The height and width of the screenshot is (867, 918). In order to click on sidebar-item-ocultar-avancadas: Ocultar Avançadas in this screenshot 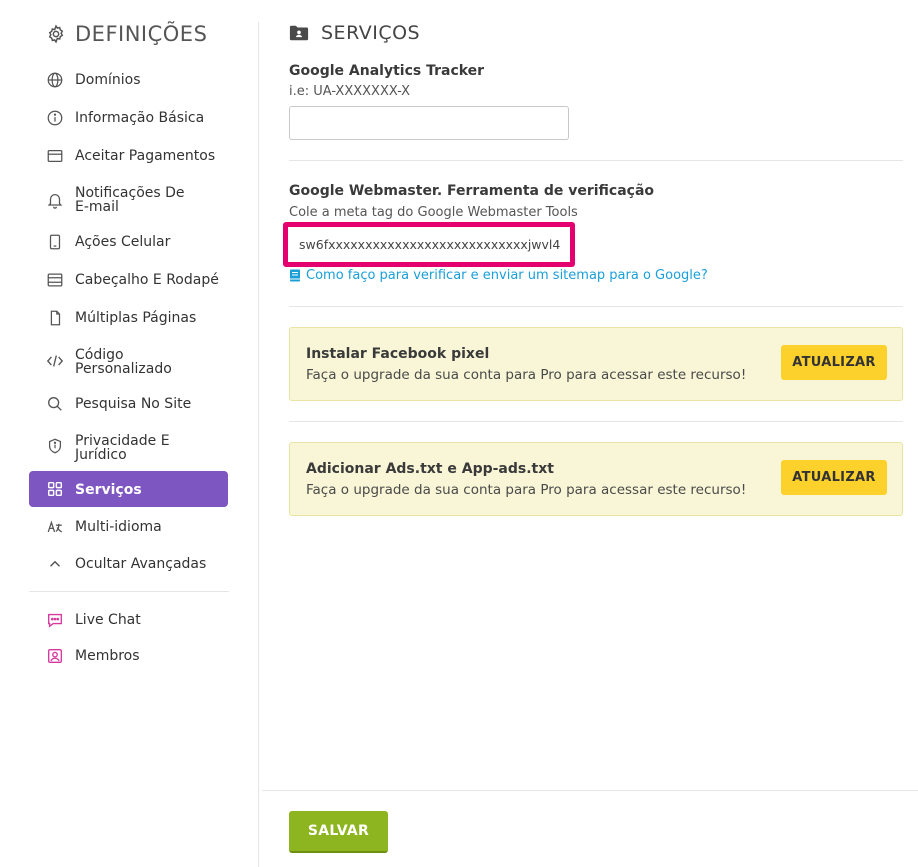, I will do `click(128, 564)`.